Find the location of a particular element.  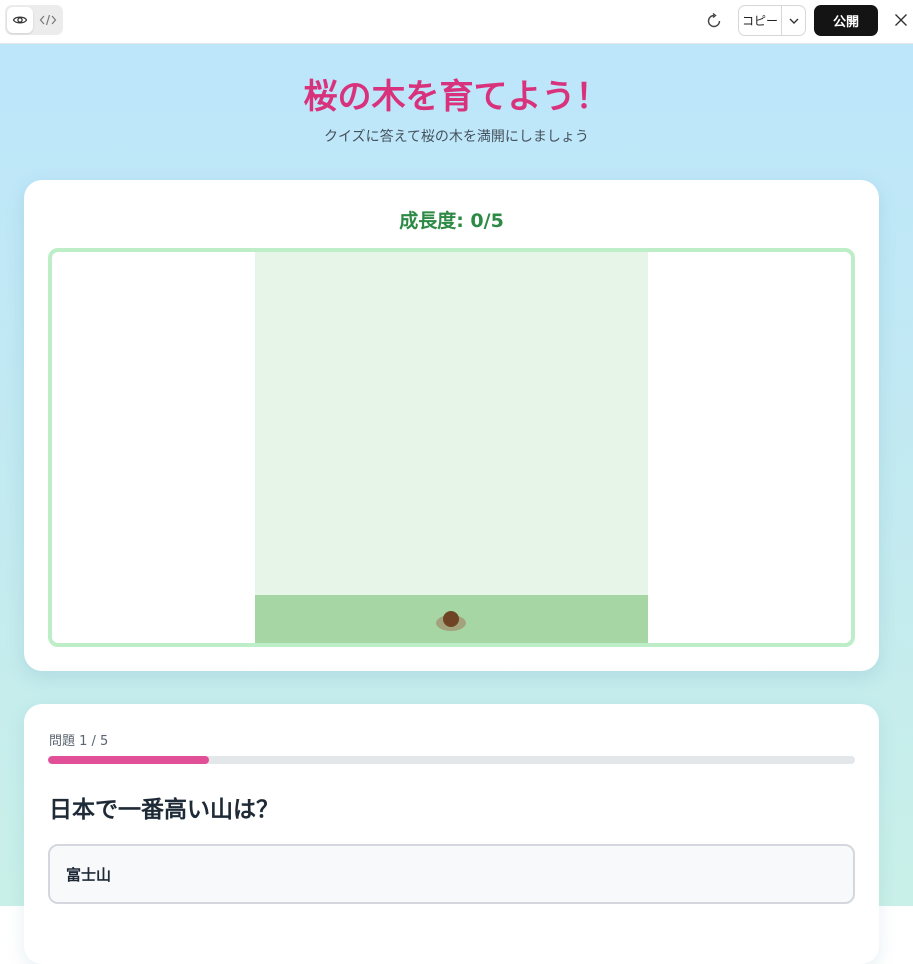

copy-options-button is located at coordinates (793, 20).